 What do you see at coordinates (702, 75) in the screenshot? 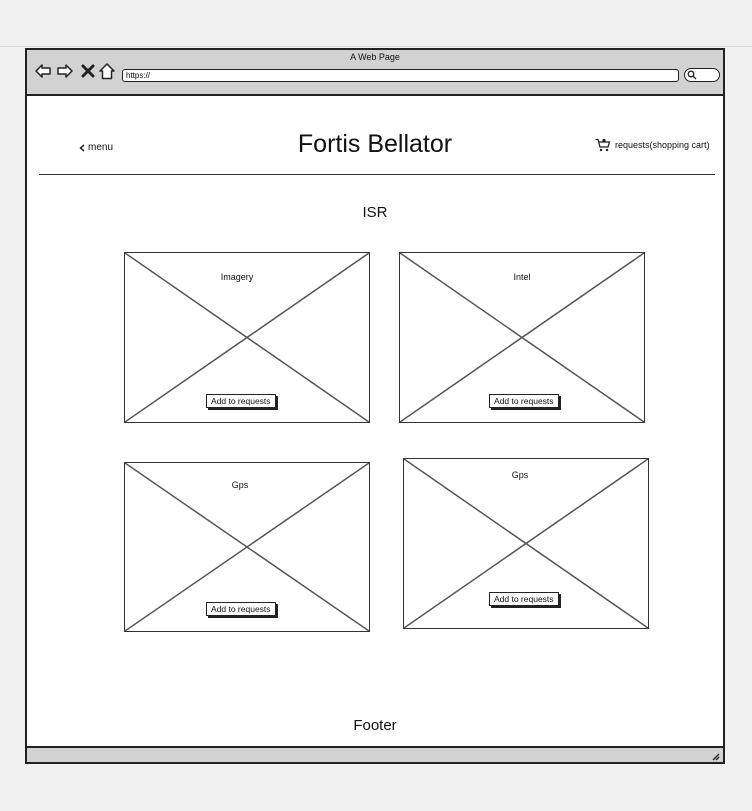
I see `browser-search-field` at bounding box center [702, 75].